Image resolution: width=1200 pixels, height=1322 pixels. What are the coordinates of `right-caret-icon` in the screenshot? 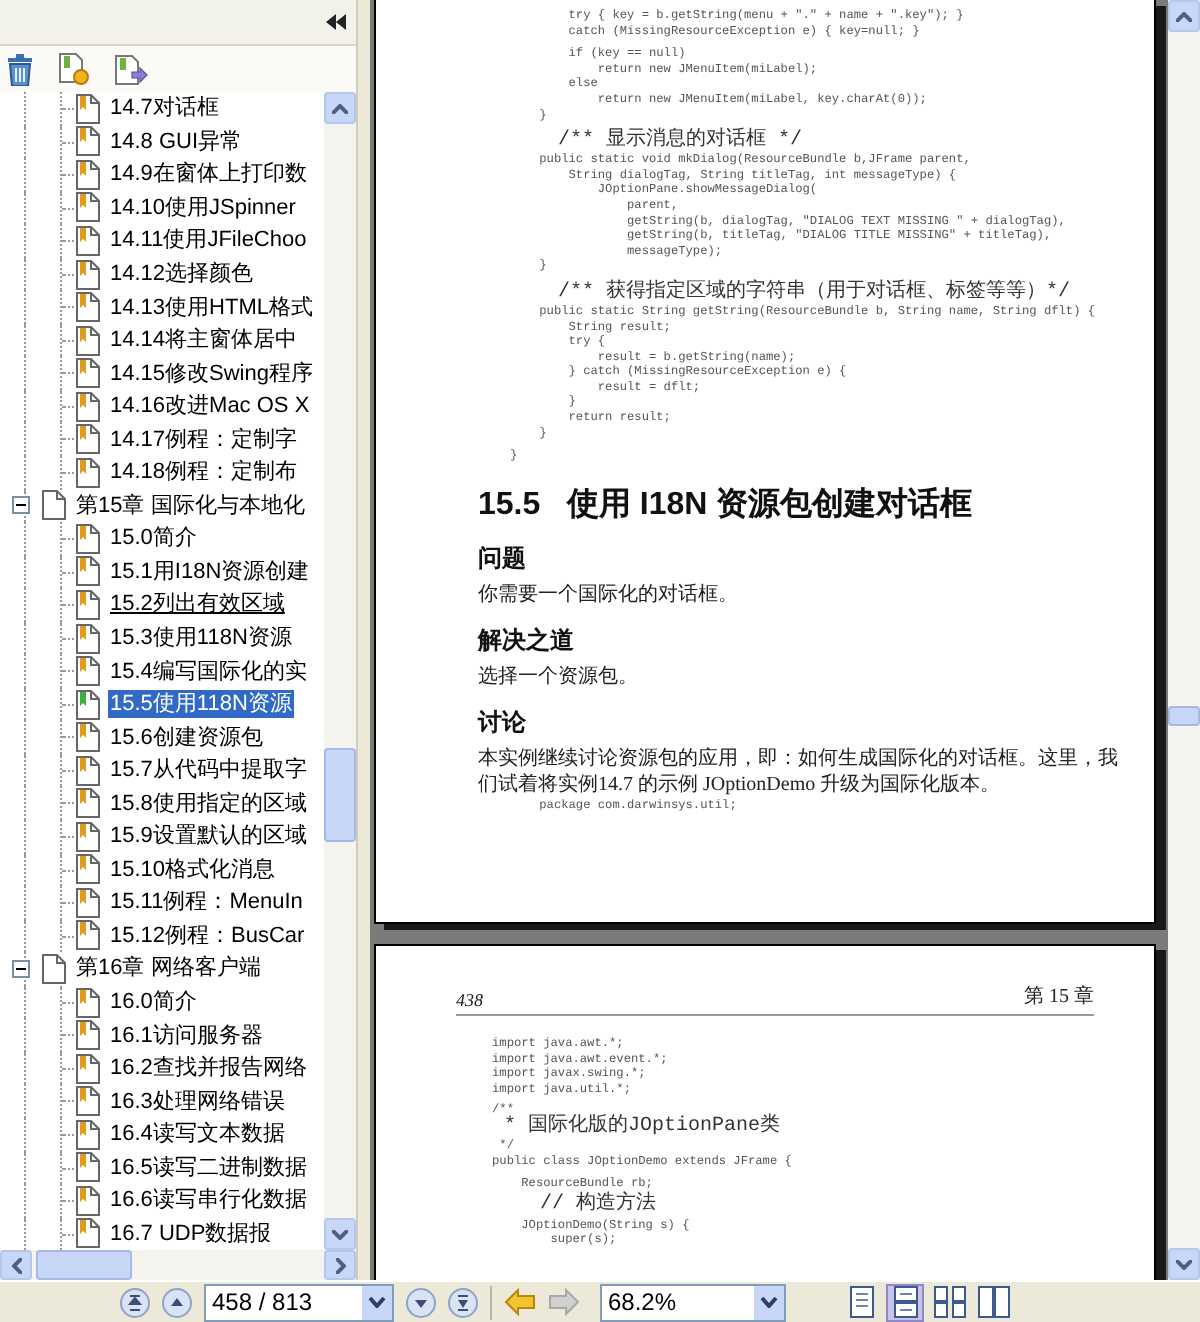 It's located at (340, 1265).